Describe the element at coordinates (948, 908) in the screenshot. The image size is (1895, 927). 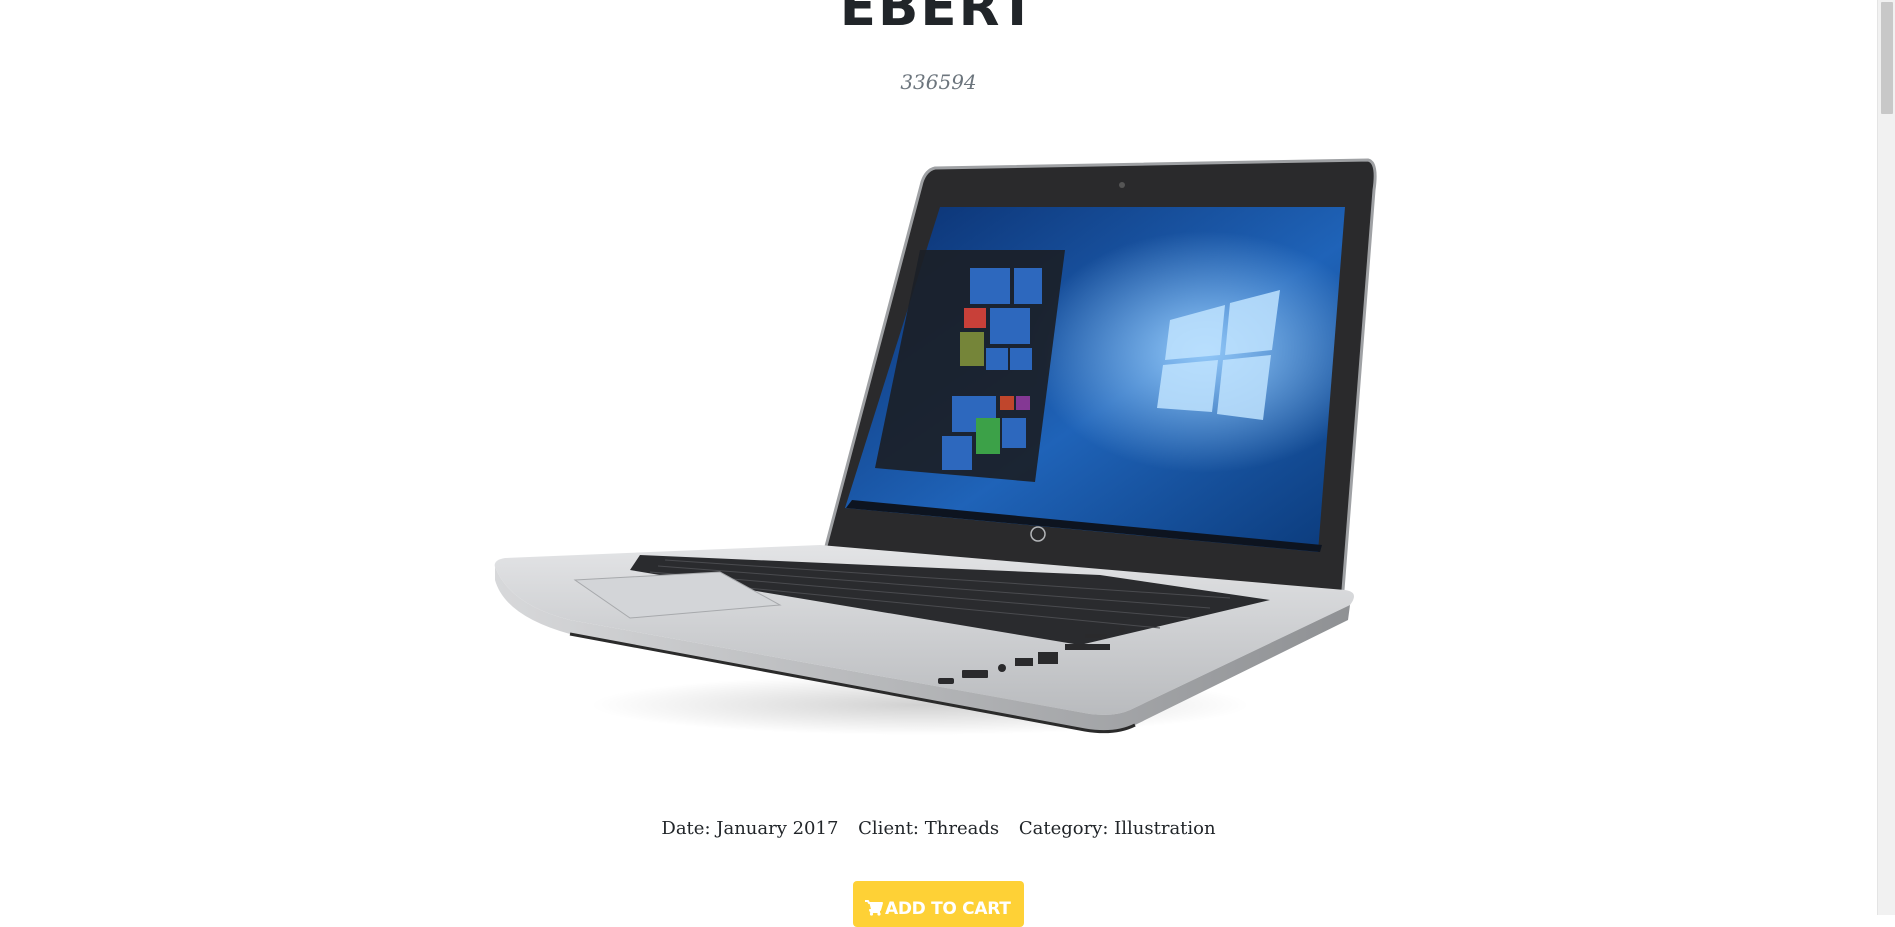
I see `add-to-cart-label: ADD TO CART` at that location.